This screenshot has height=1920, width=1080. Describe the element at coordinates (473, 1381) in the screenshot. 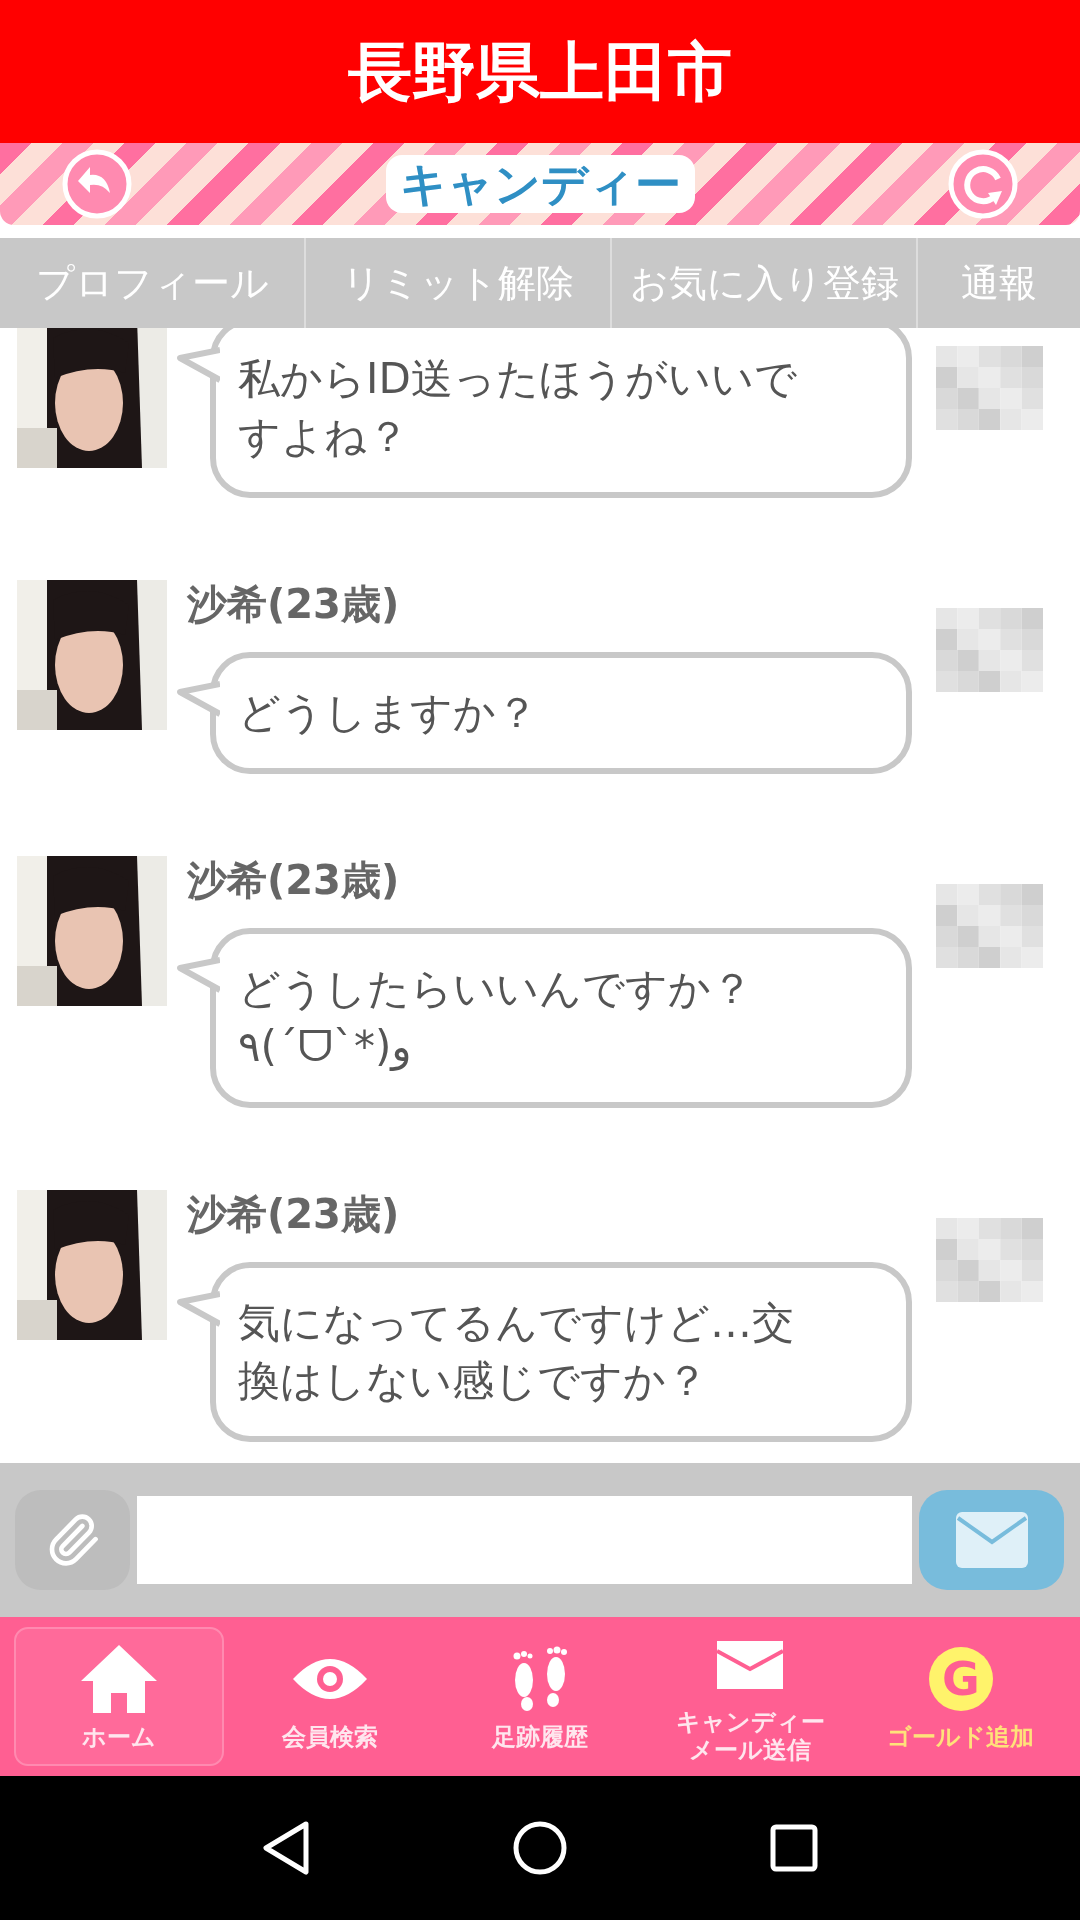

I see `message-text-line: 換はしない感じですか？` at that location.